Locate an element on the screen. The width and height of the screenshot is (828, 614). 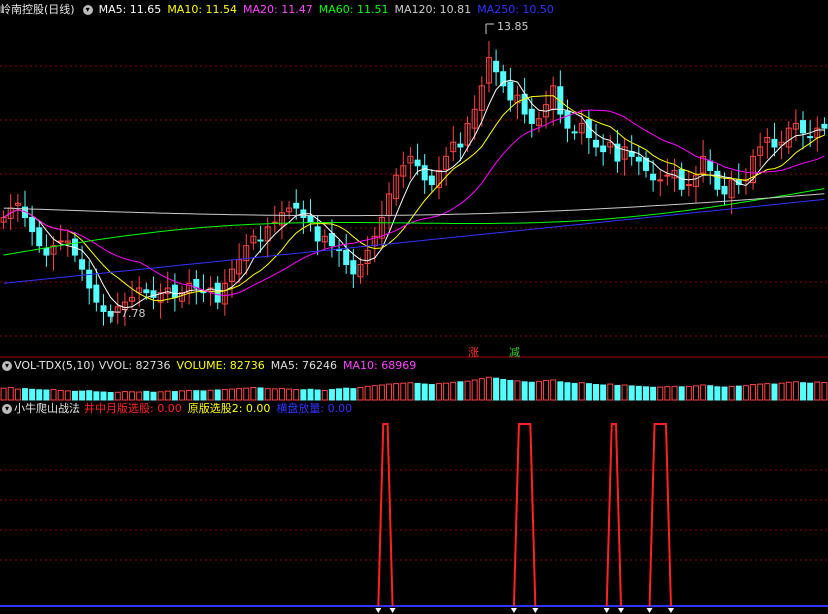
ma-label-5: MA250: 10.50 is located at coordinates (515, 9).